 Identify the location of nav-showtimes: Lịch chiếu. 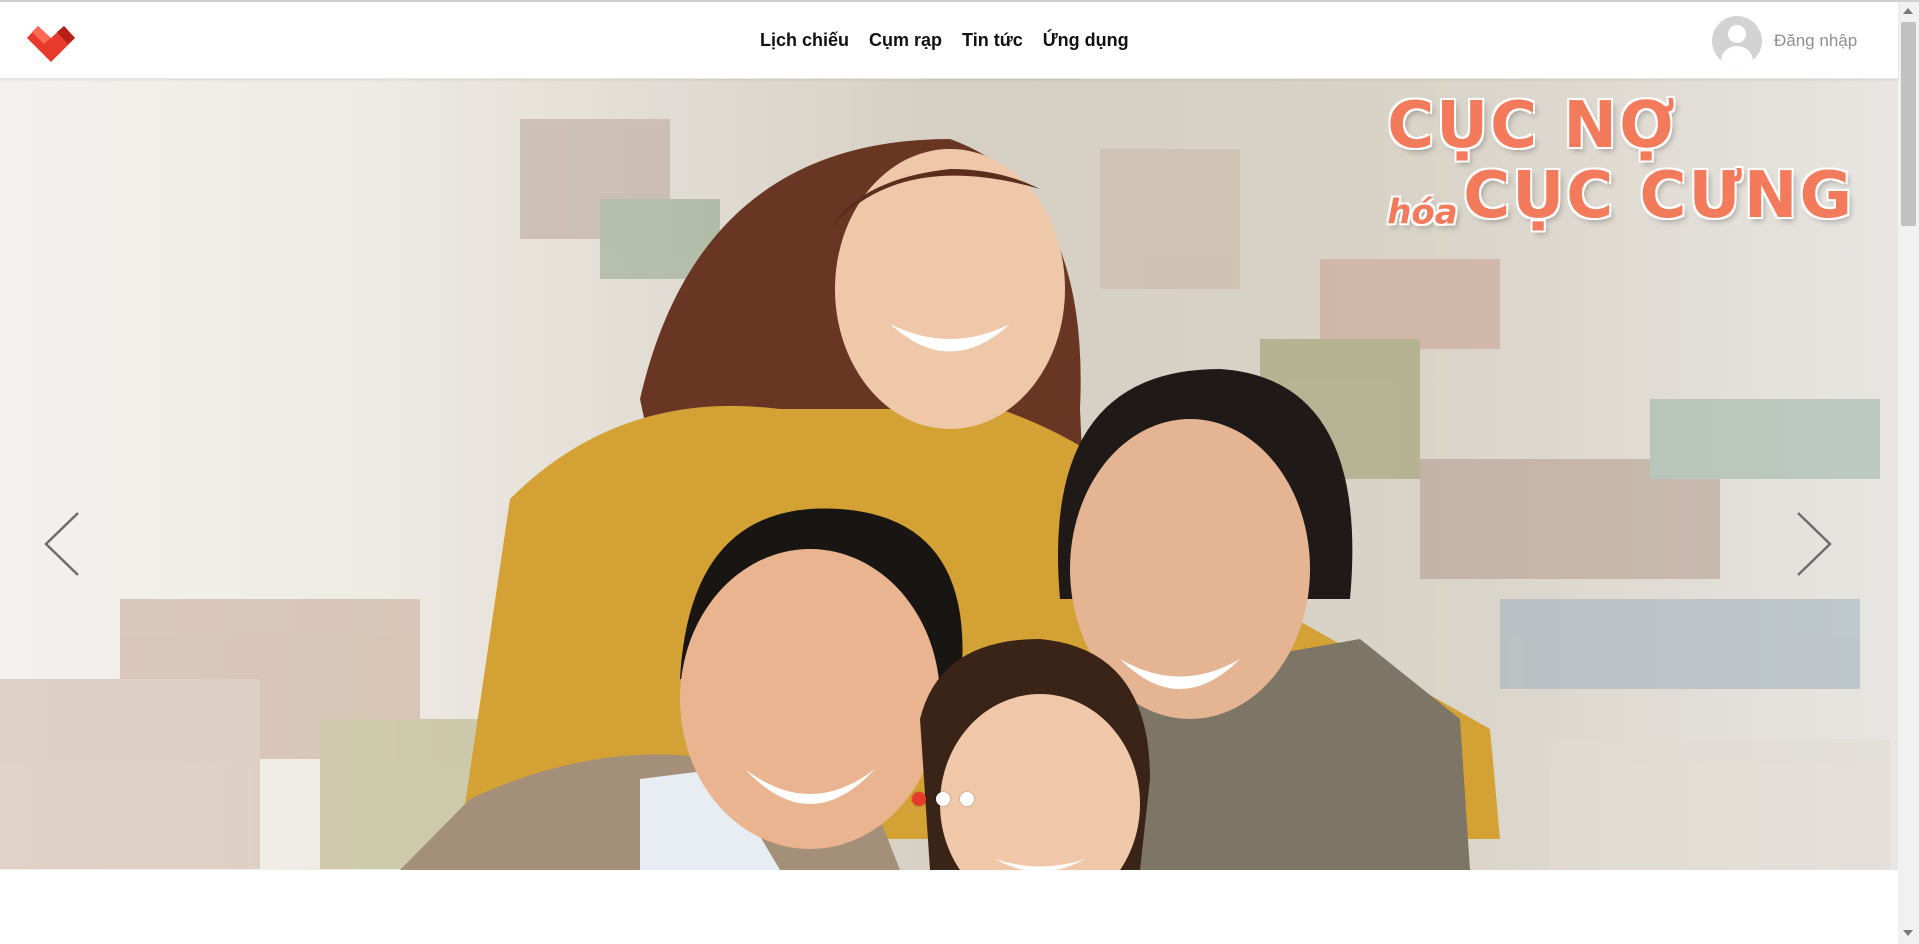
(804, 40).